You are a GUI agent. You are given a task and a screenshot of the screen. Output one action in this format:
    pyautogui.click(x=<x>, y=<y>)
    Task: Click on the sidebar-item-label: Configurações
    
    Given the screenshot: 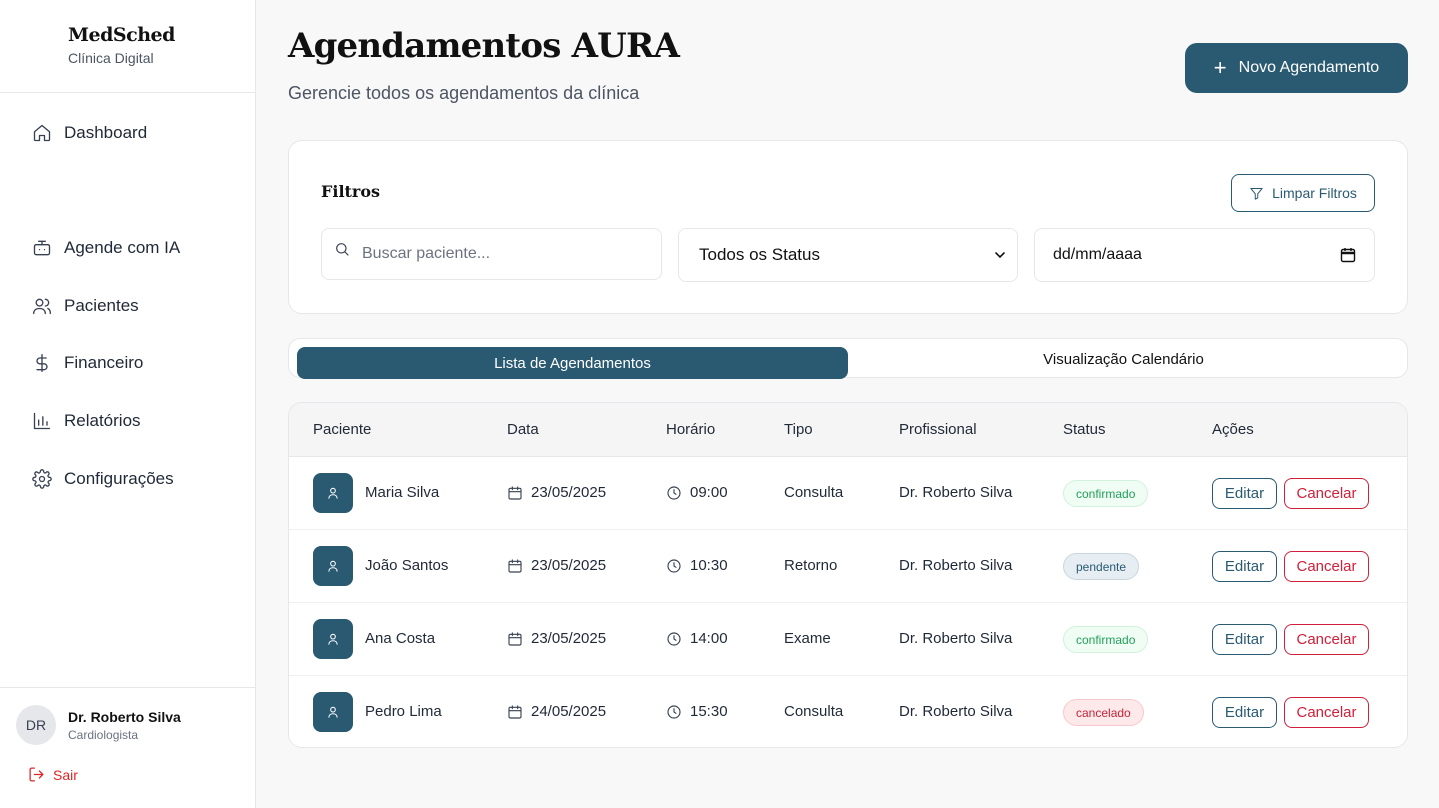 What is the action you would take?
    pyautogui.click(x=119, y=478)
    